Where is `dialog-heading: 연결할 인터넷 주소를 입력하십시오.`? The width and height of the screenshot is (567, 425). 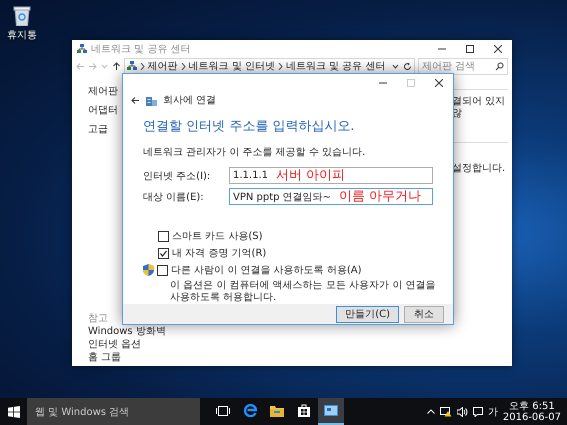
dialog-heading: 연결할 인터넷 주소를 입력하십시오. is located at coordinates (249, 126).